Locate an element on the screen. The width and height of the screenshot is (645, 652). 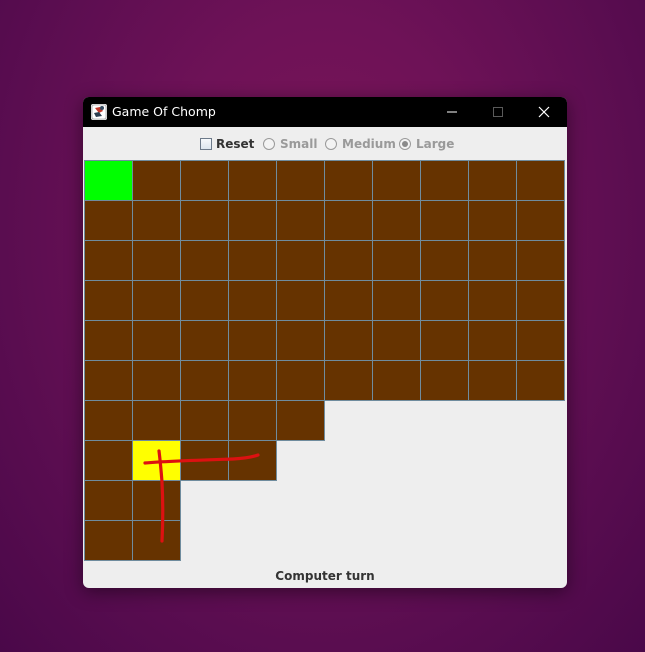
status-text: Computer turn is located at coordinates (325, 576).